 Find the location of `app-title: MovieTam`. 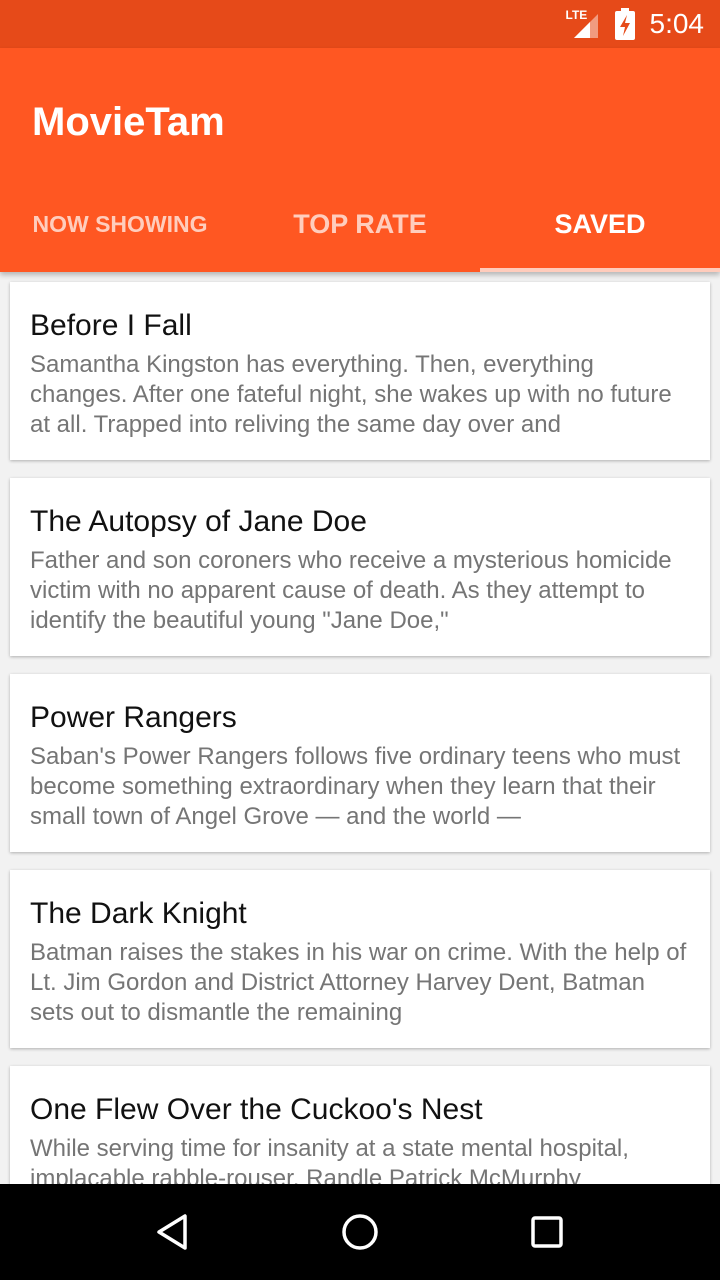

app-title: MovieTam is located at coordinates (128, 122).